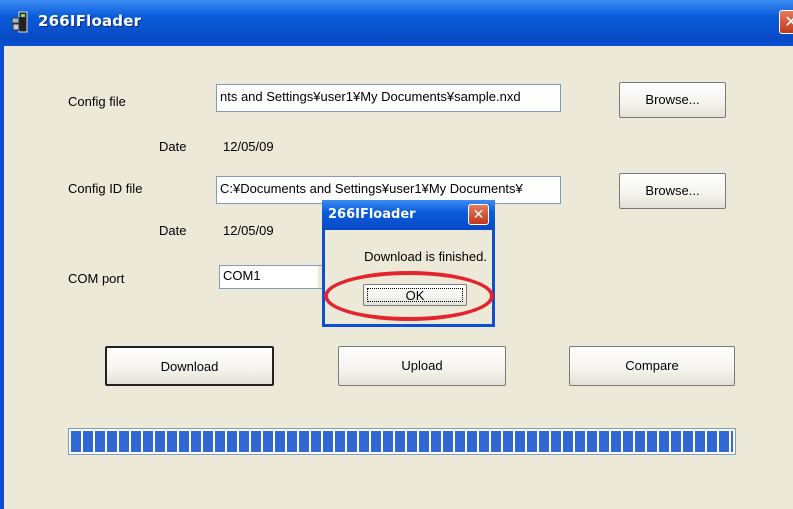 This screenshot has height=509, width=793. What do you see at coordinates (248, 230) in the screenshot?
I see `id-date-value: 12/05/09` at bounding box center [248, 230].